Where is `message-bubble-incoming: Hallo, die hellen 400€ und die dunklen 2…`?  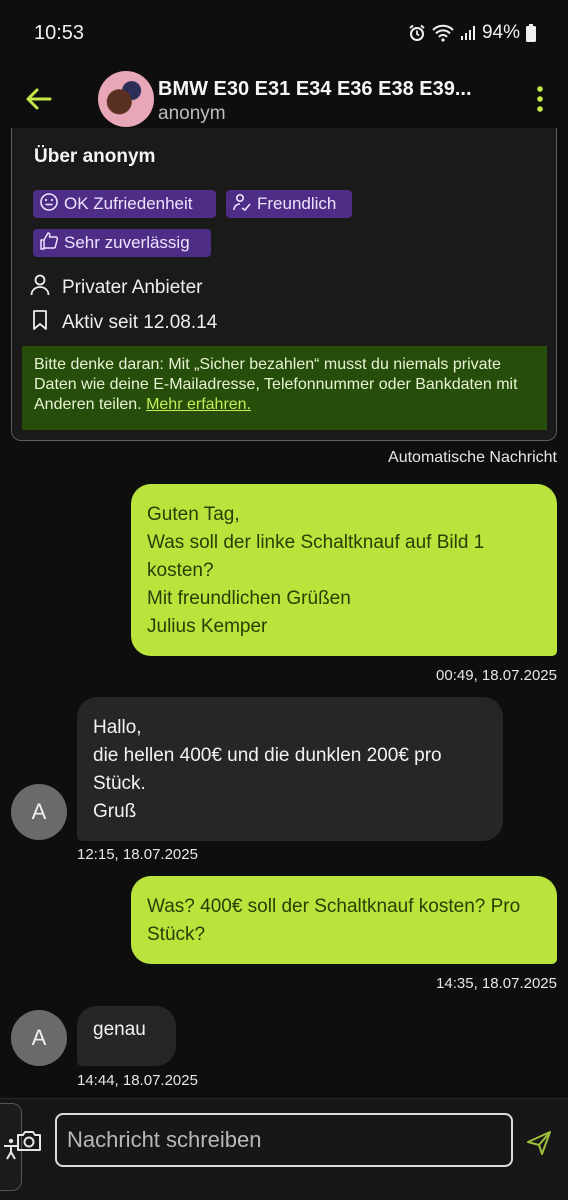 message-bubble-incoming: Hallo, die hellen 400€ und die dunklen 2… is located at coordinates (290, 769).